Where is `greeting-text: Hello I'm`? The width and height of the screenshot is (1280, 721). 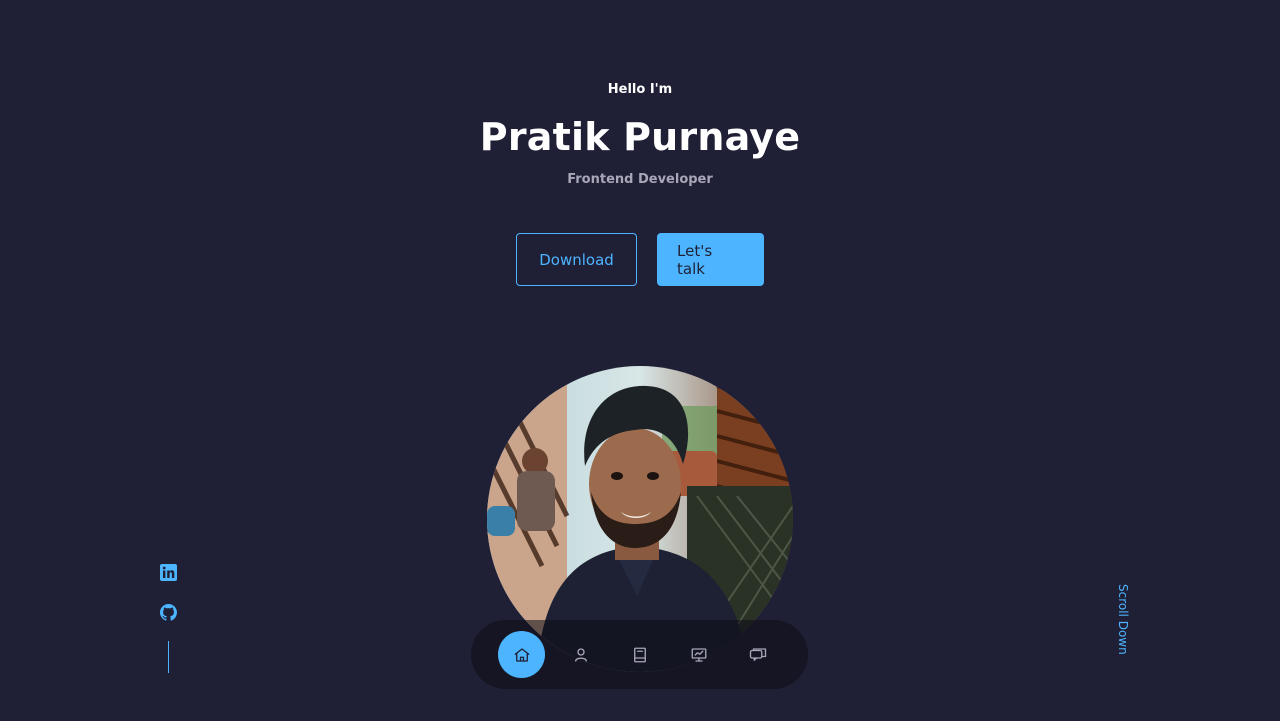 greeting-text: Hello I'm is located at coordinates (640, 89).